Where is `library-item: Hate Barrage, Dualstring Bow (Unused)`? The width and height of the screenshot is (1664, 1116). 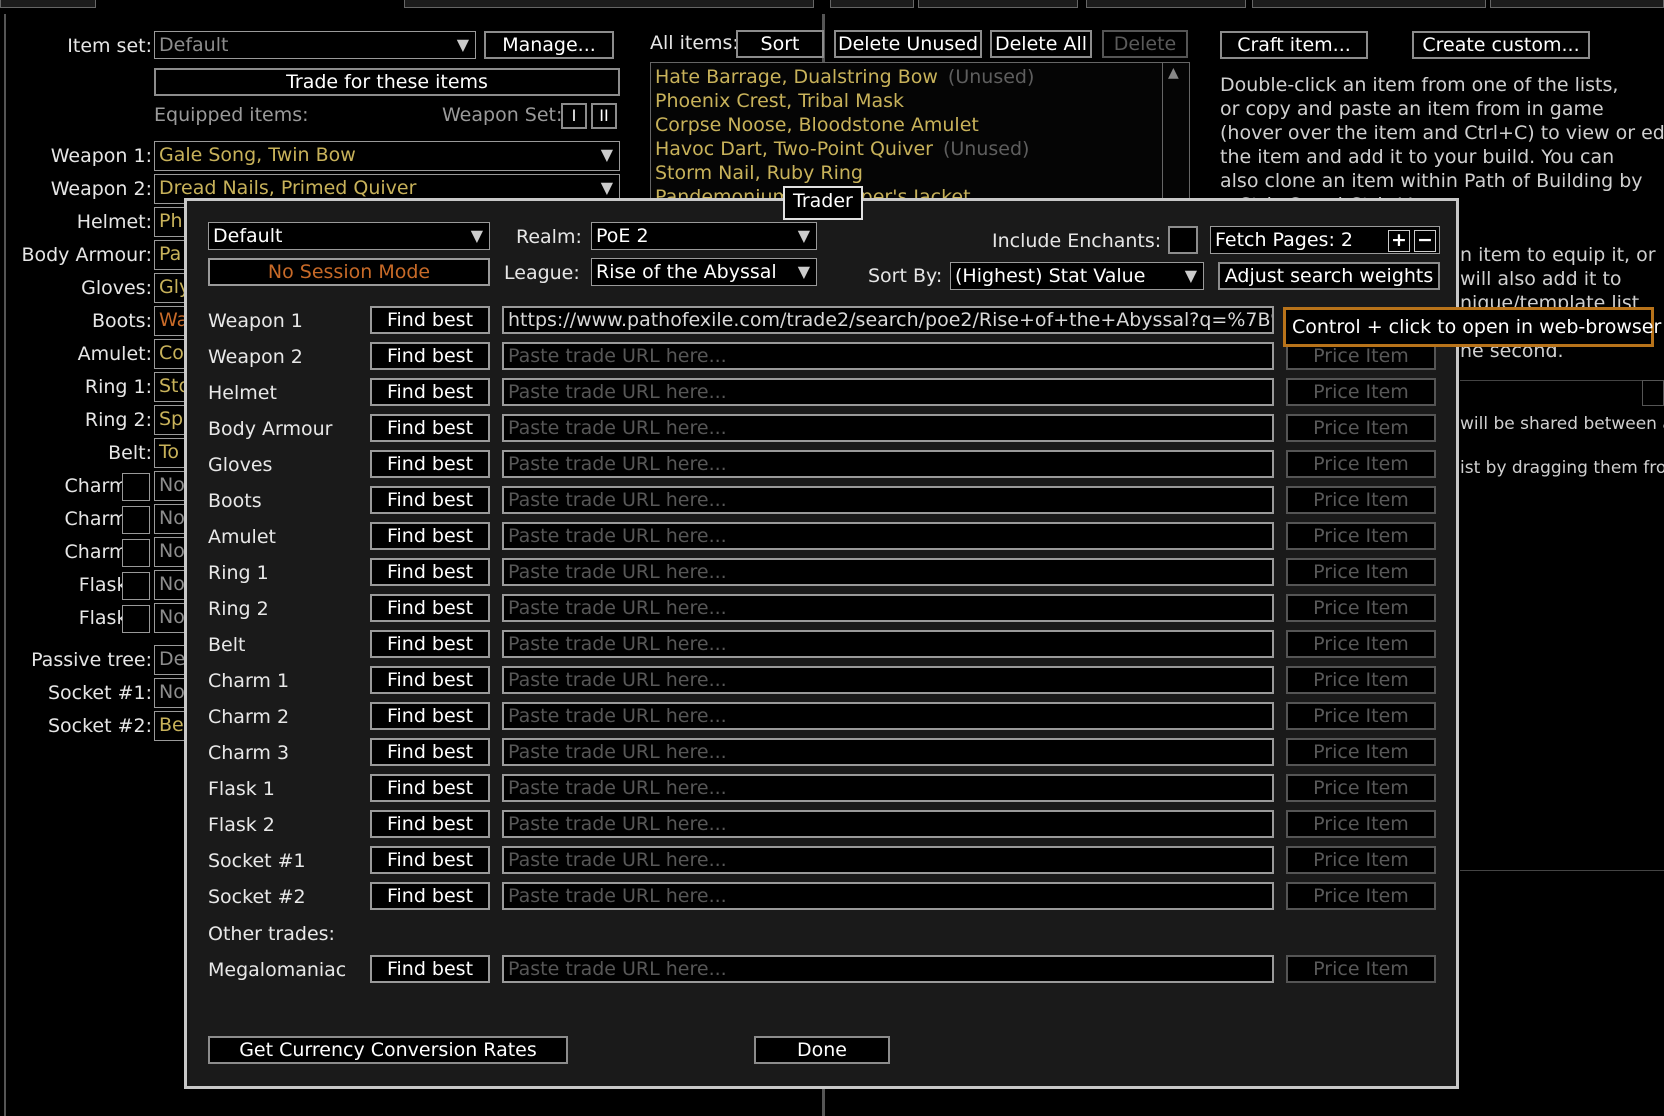
library-item: Hate Barrage, Dualstring Bow (Unused) is located at coordinates (844, 77).